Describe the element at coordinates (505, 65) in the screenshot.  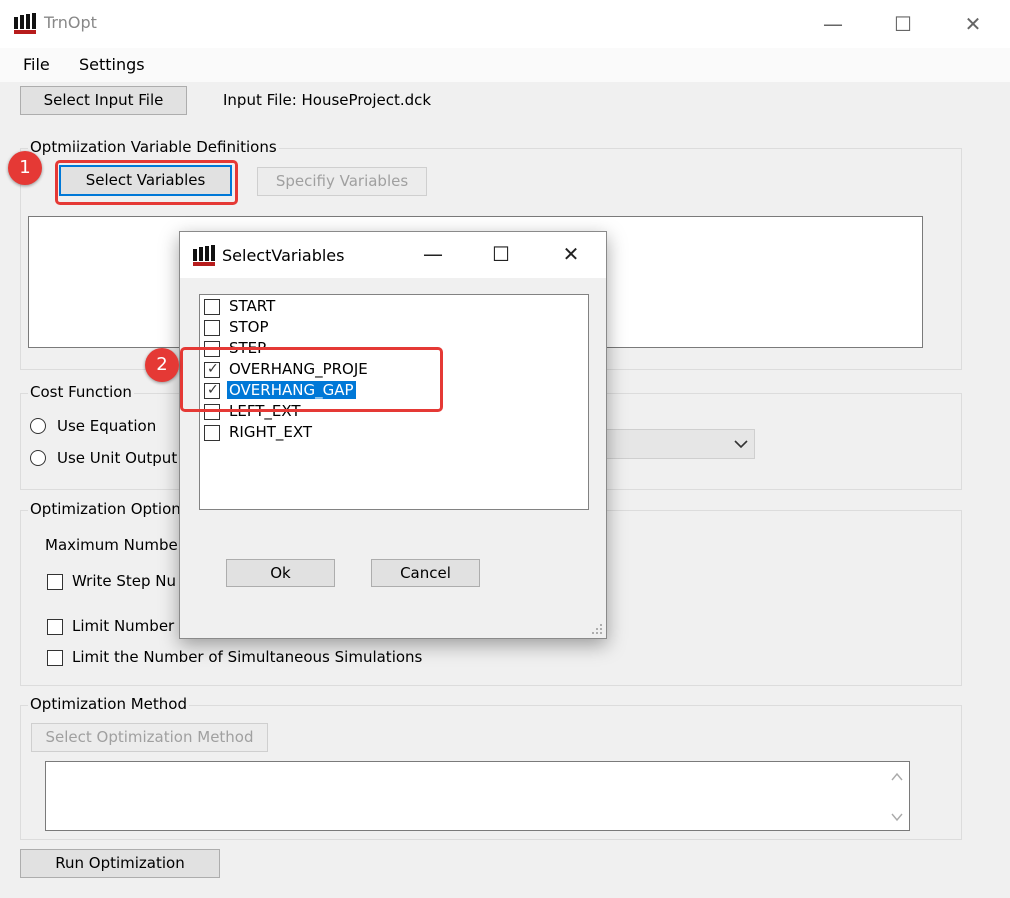
I see `menu-bar` at that location.